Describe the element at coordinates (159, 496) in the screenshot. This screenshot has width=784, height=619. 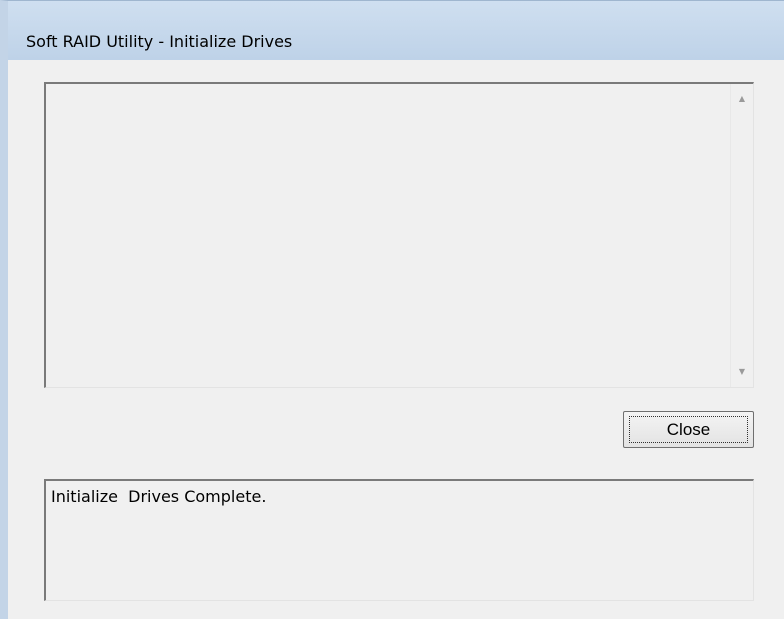
I see `status-message: Initialize Drives Complete.` at that location.